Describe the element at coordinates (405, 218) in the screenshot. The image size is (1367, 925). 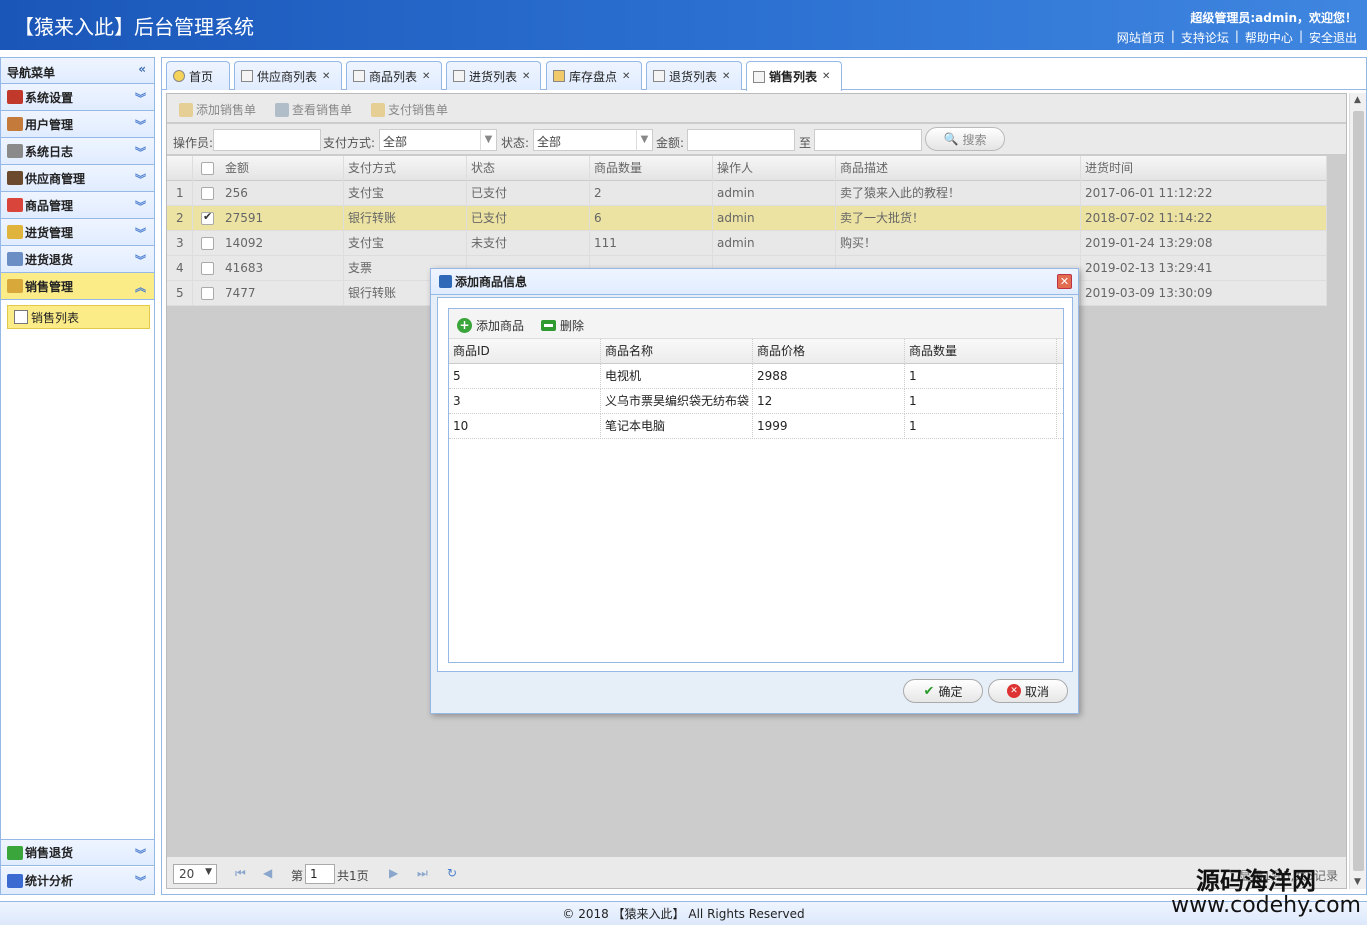
I see `cell-pay: 银行转账` at that location.